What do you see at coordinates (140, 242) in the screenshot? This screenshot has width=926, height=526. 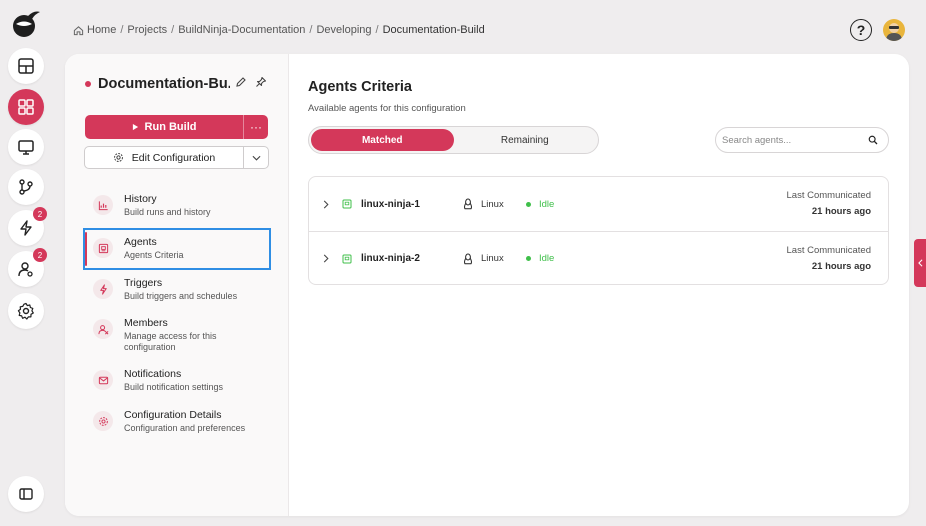 I see `sidebar-item-title: Agents` at bounding box center [140, 242].